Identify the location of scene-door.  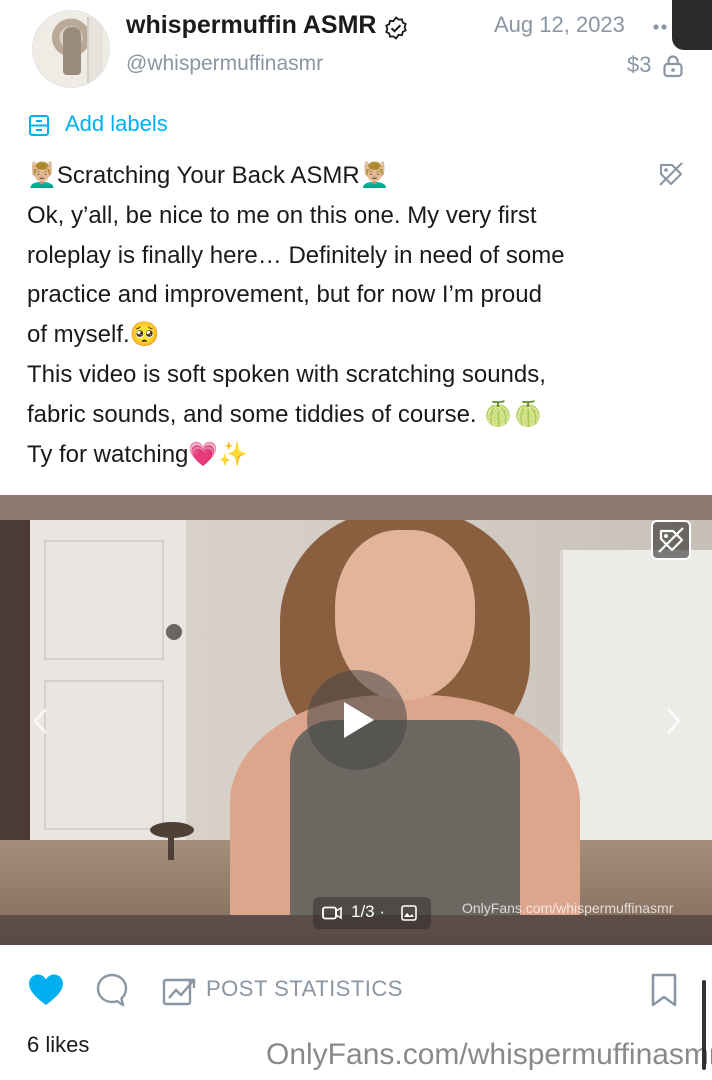
(636, 700).